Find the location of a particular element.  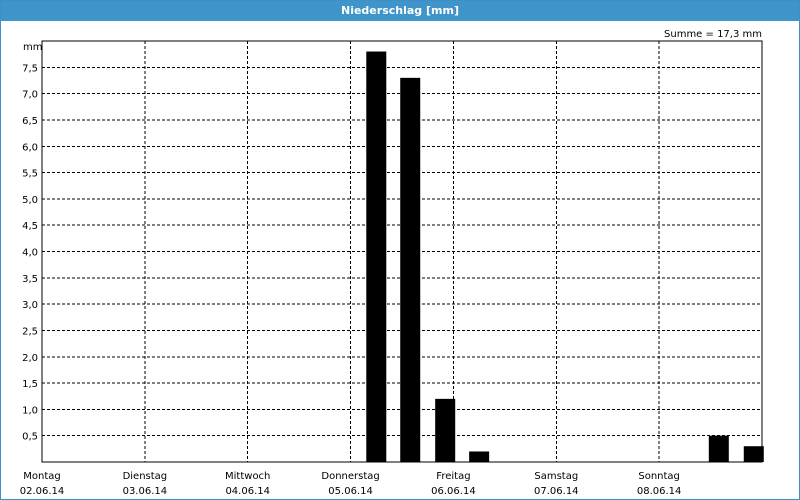

x-tick-date-label: 03.06.14 is located at coordinates (145, 491).